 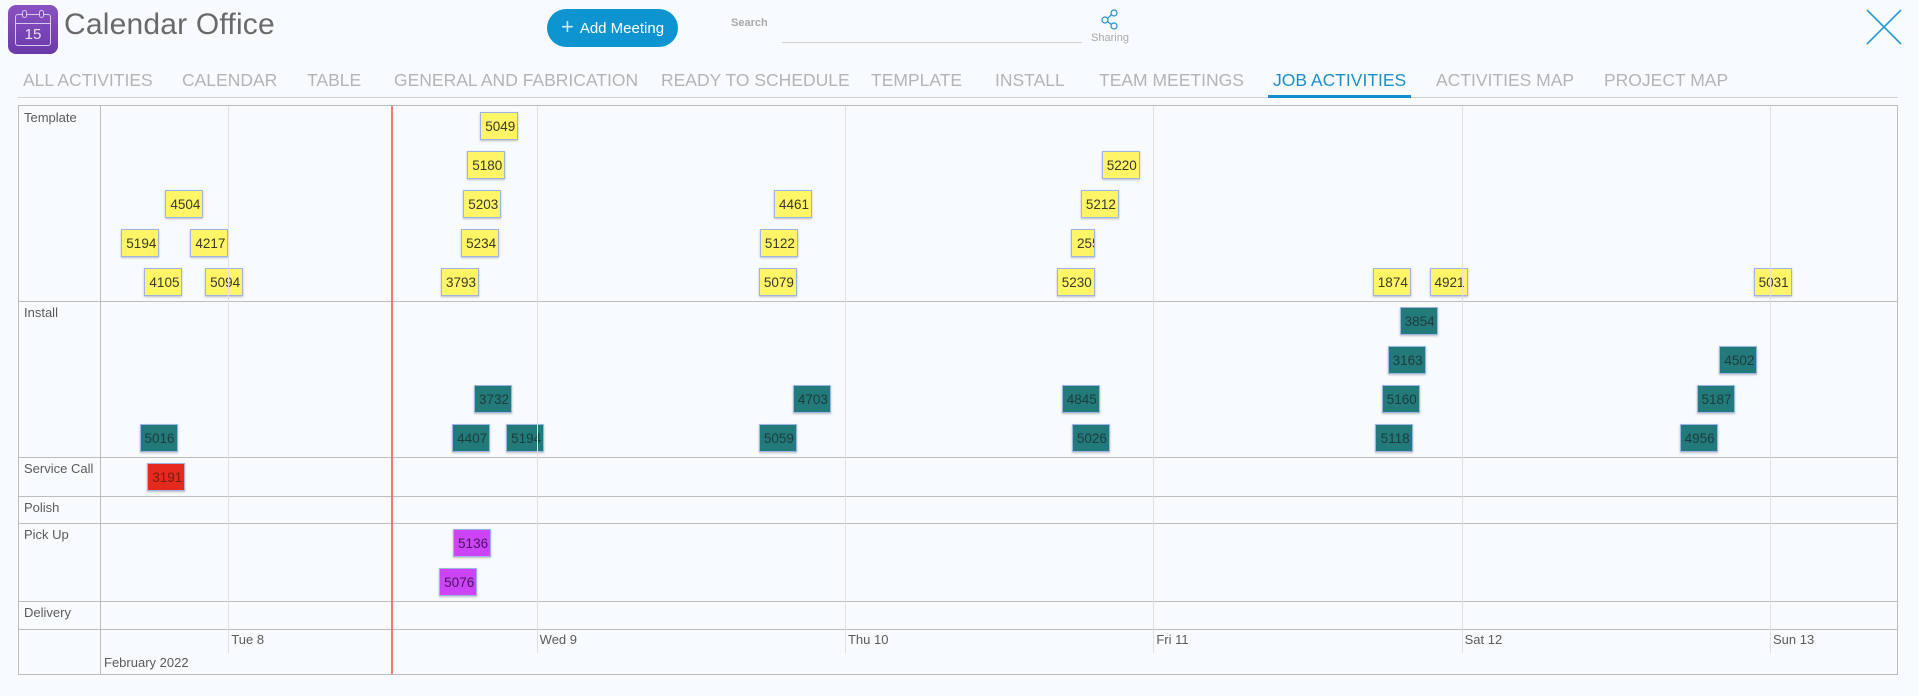 I want to click on activity-item-install: 5059, so click(x=777, y=438).